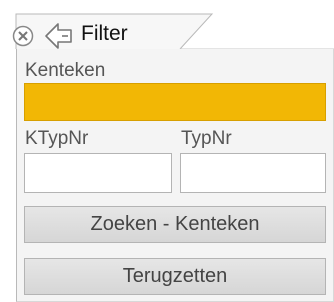 Image resolution: width=334 pixels, height=302 pixels. I want to click on typnr-label: TypNr, so click(206, 138).